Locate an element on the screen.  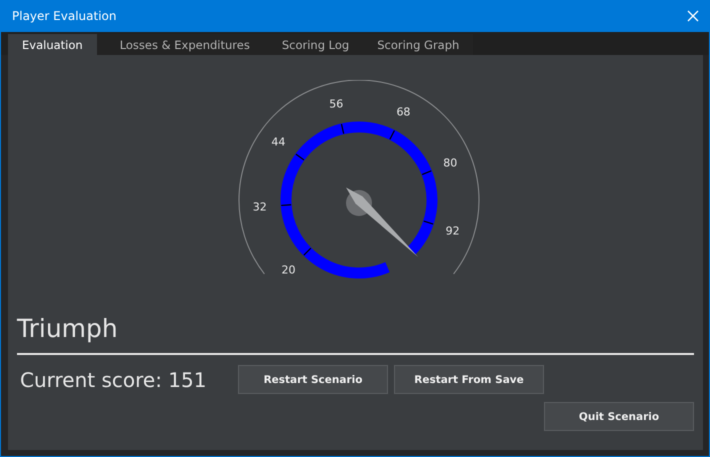
gauge-label: 44 is located at coordinates (278, 141).